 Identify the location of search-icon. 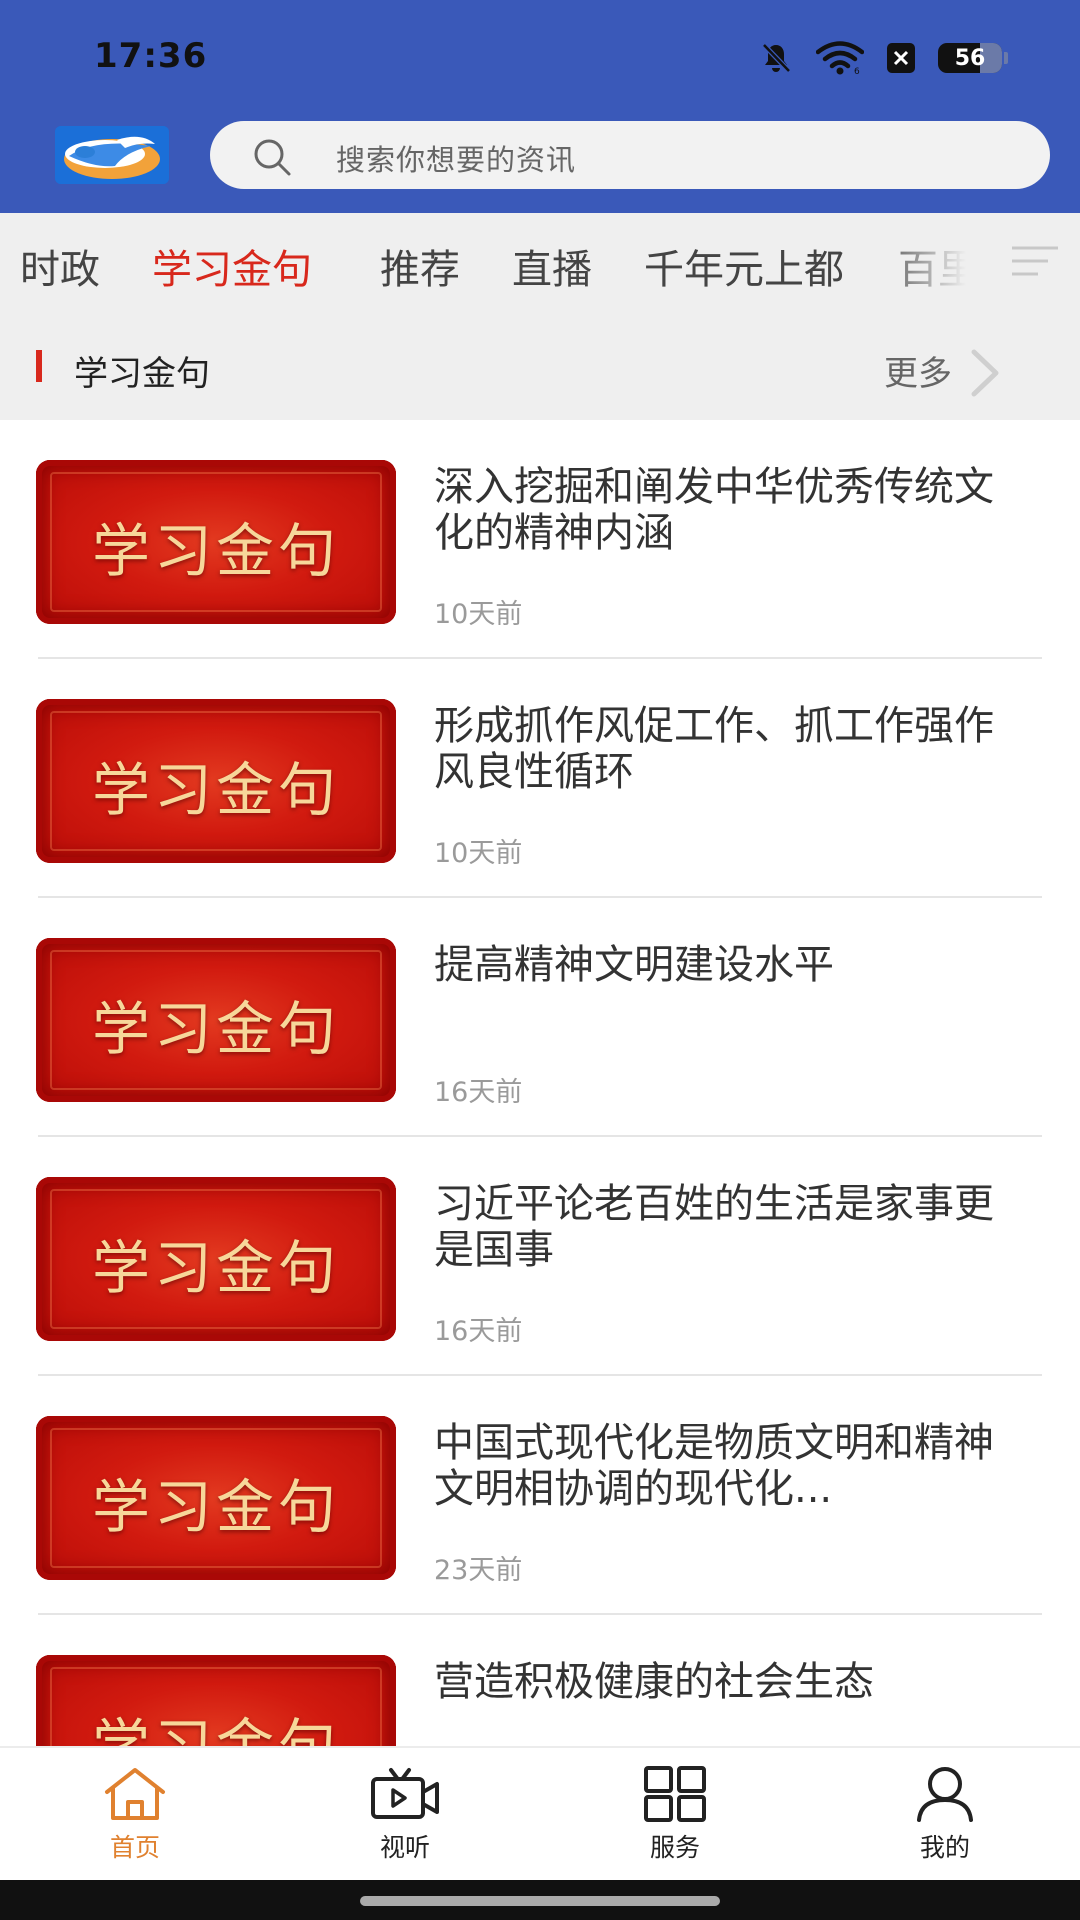
(272, 157).